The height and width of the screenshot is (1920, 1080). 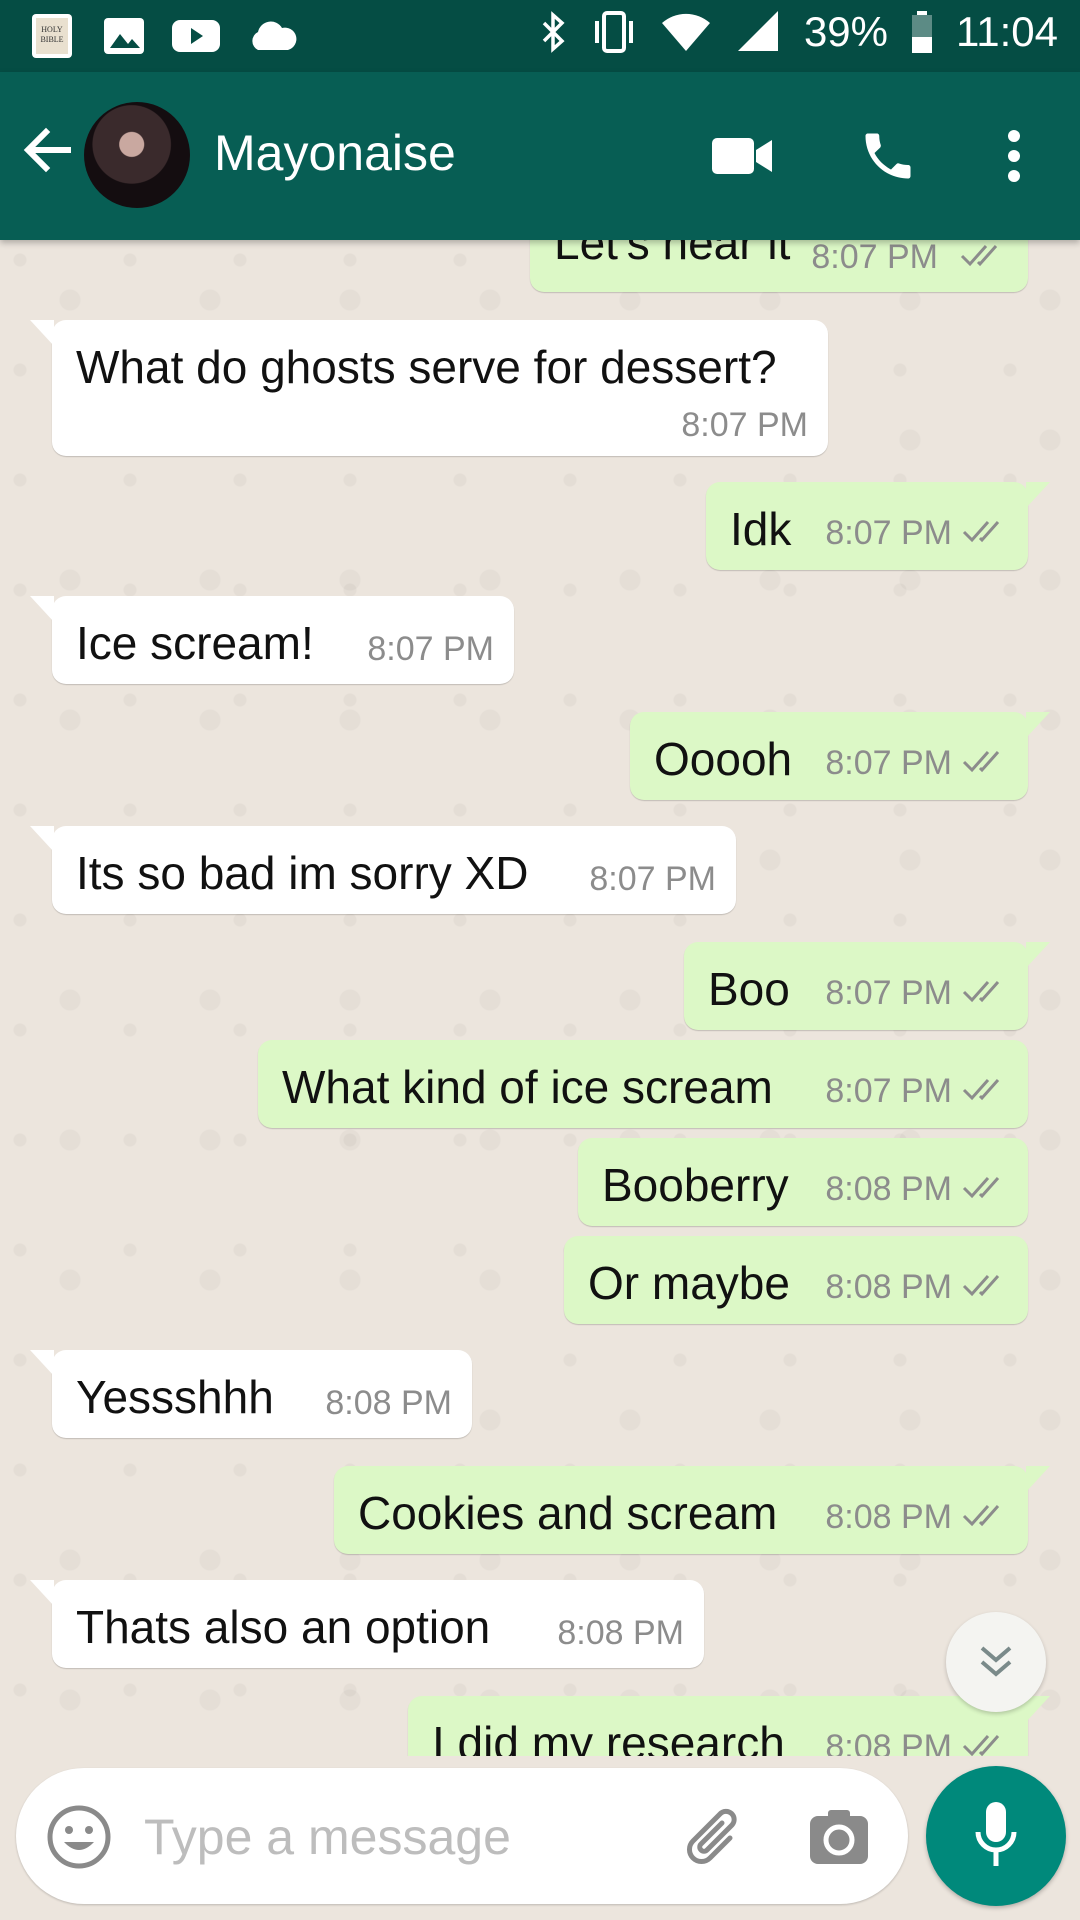 What do you see at coordinates (695, 1185) in the screenshot?
I see `message-text: Booberry` at bounding box center [695, 1185].